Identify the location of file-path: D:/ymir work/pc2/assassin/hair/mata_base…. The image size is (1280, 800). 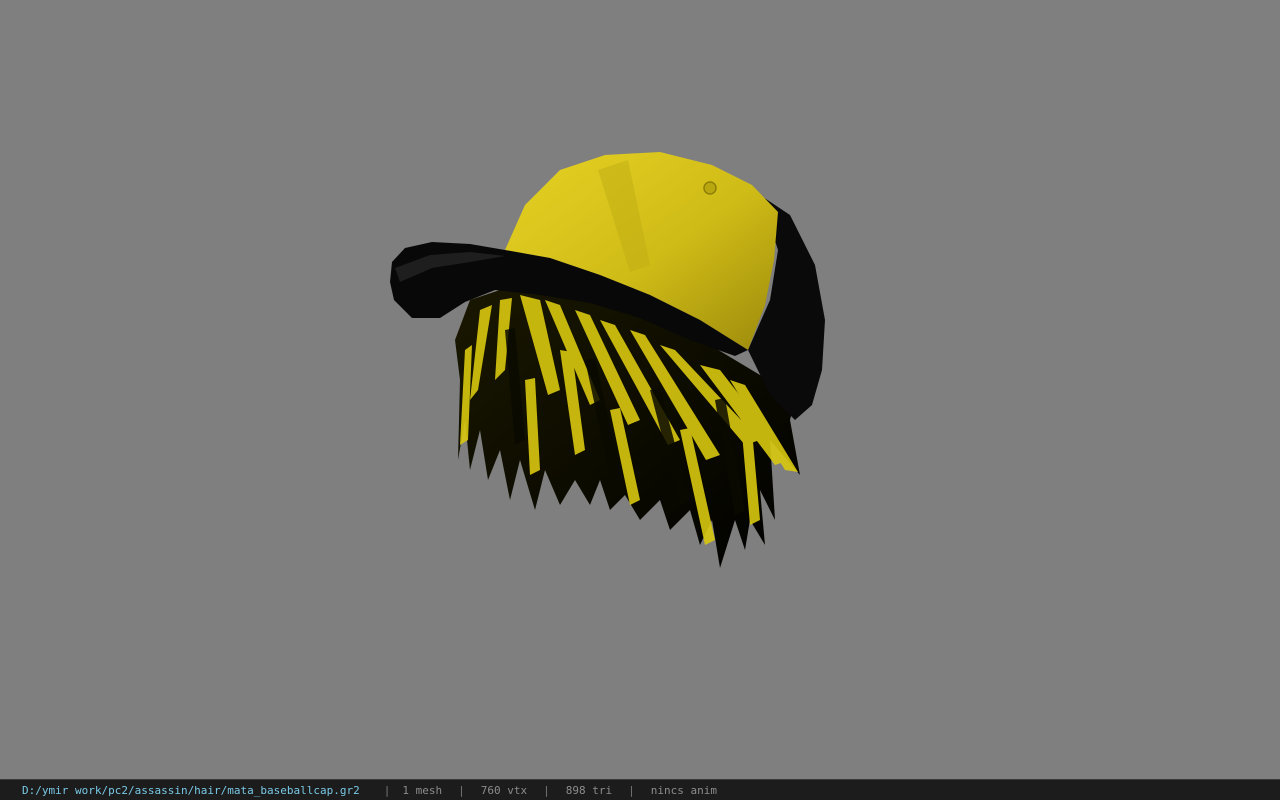
(191, 790).